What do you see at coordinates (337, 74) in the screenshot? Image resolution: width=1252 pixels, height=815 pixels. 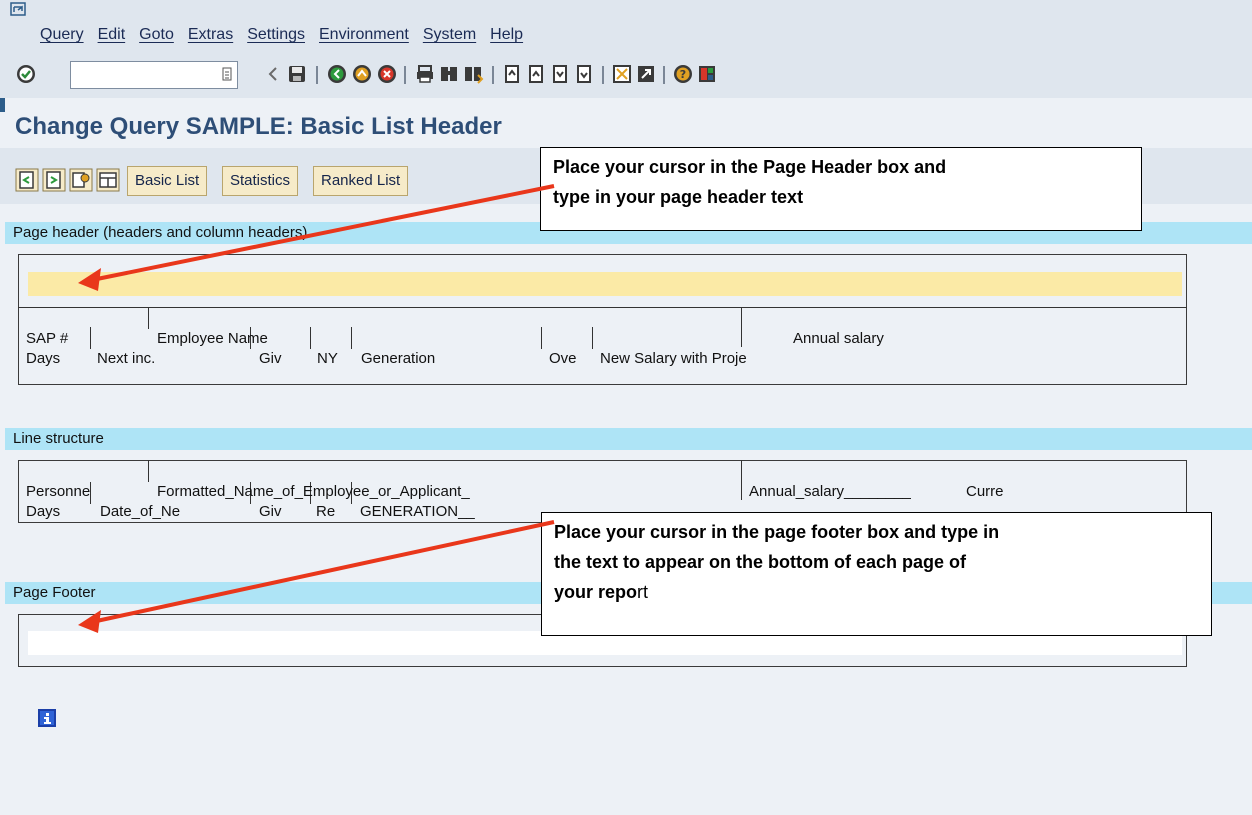 I see `back-icon` at bounding box center [337, 74].